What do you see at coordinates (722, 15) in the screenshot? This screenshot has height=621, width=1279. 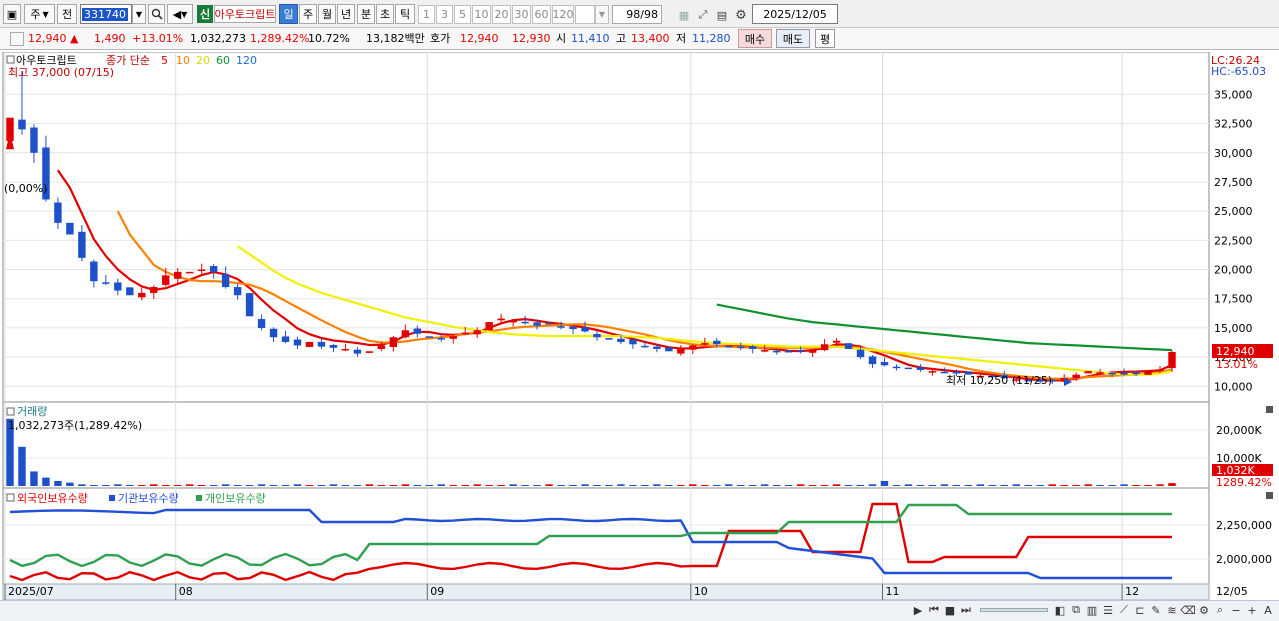 I see `save-icon: ▤` at bounding box center [722, 15].